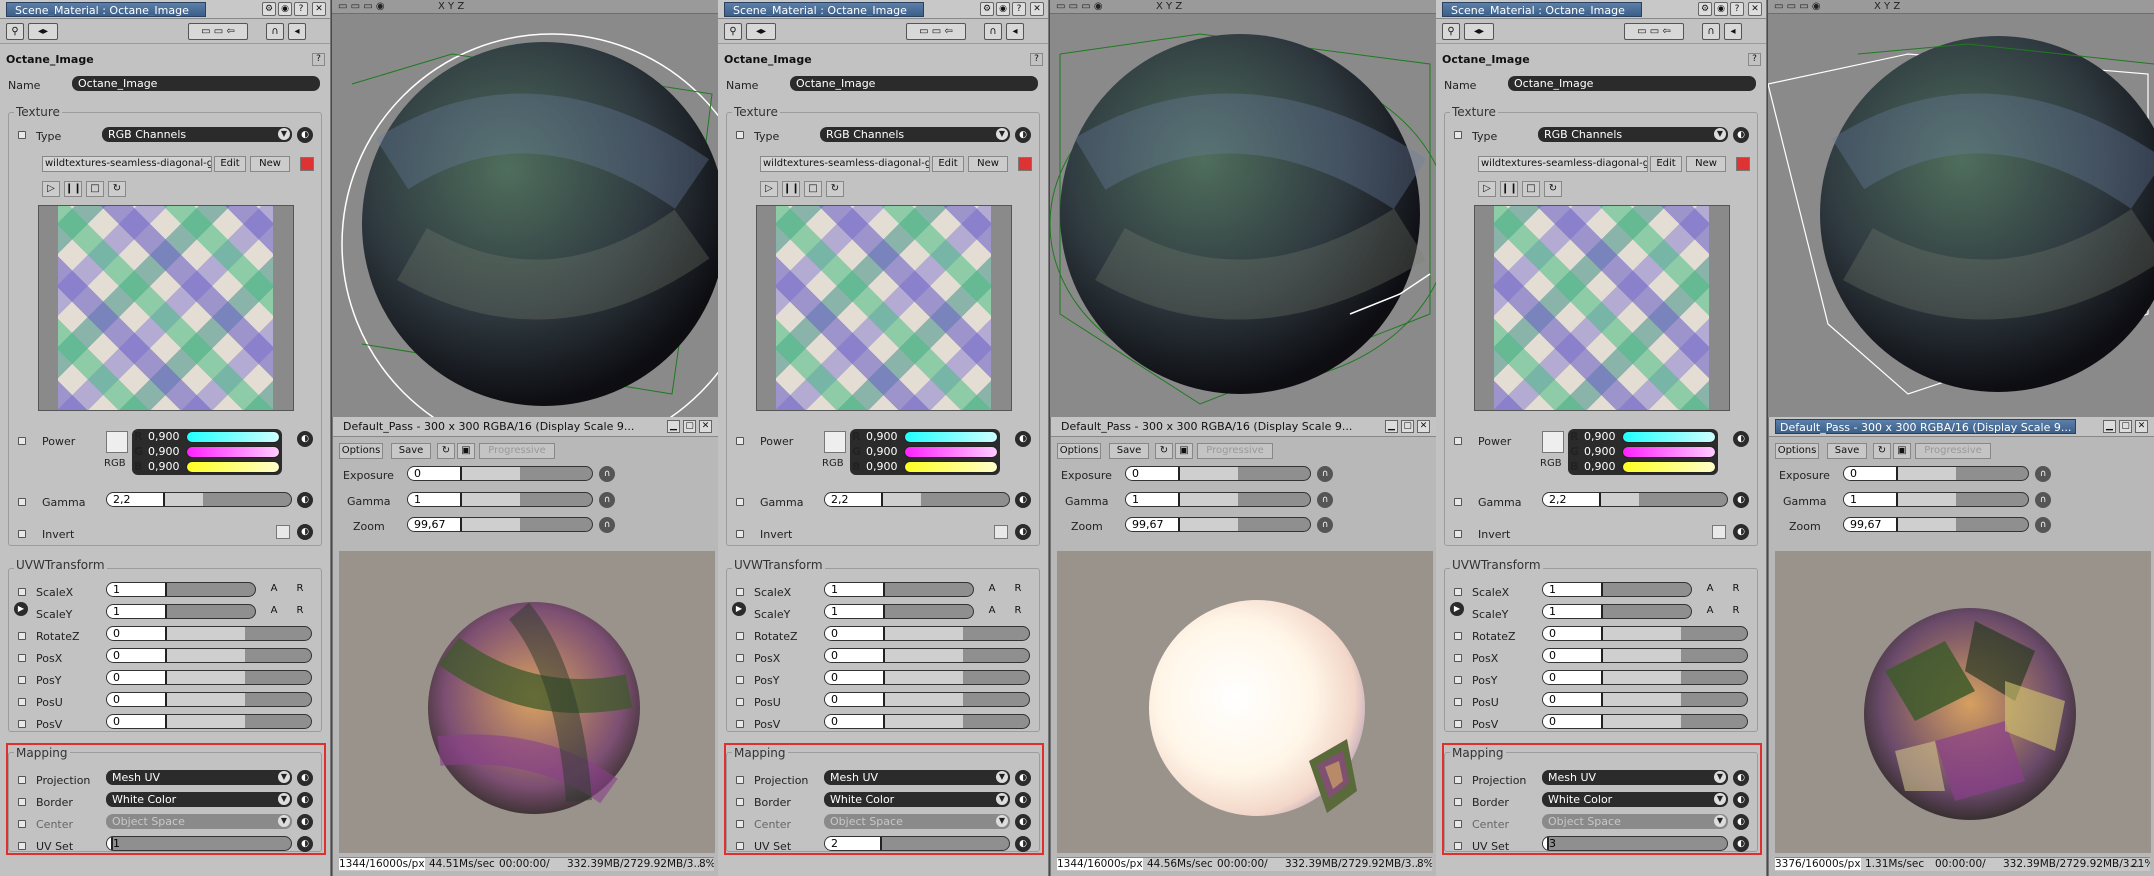  I want to click on posx-slider: 0, so click(1645, 655).